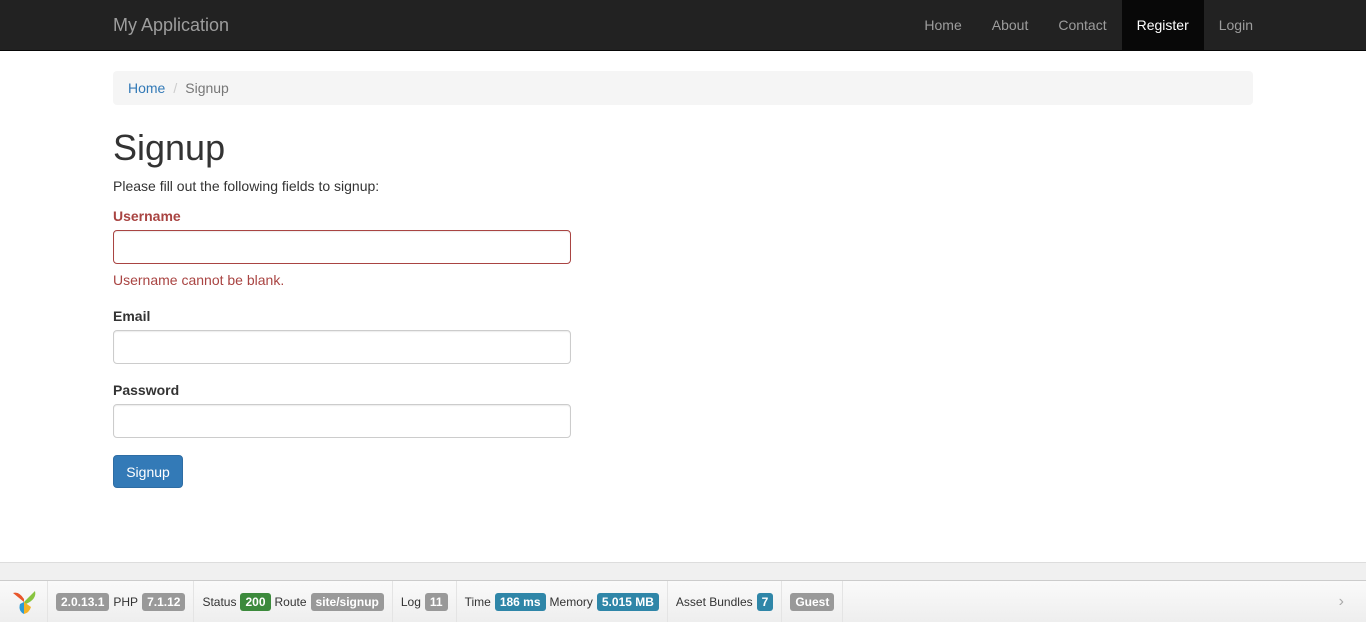 The width and height of the screenshot is (1366, 622). I want to click on time-badge: 186 ms, so click(520, 601).